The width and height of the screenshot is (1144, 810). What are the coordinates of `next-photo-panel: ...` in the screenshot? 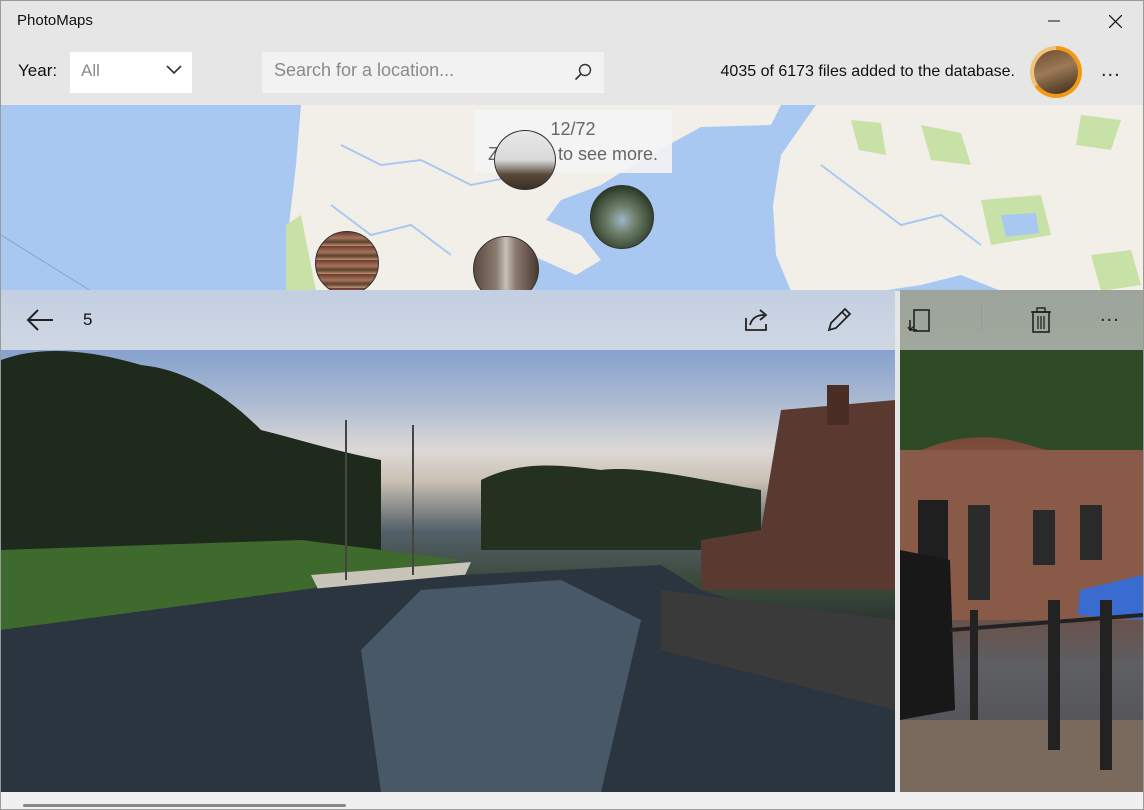 It's located at (1021, 541).